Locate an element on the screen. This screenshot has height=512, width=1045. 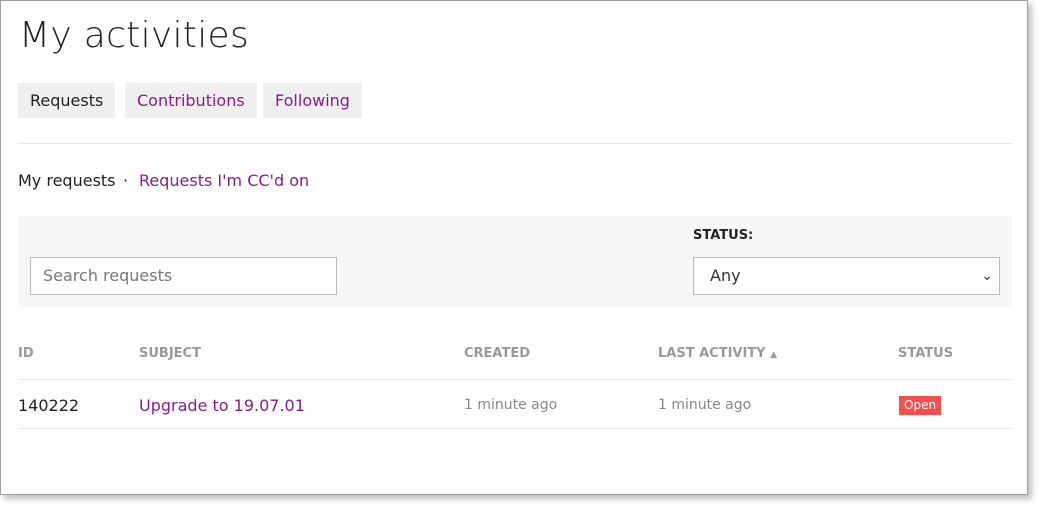
header-status: STATUS is located at coordinates (925, 353).